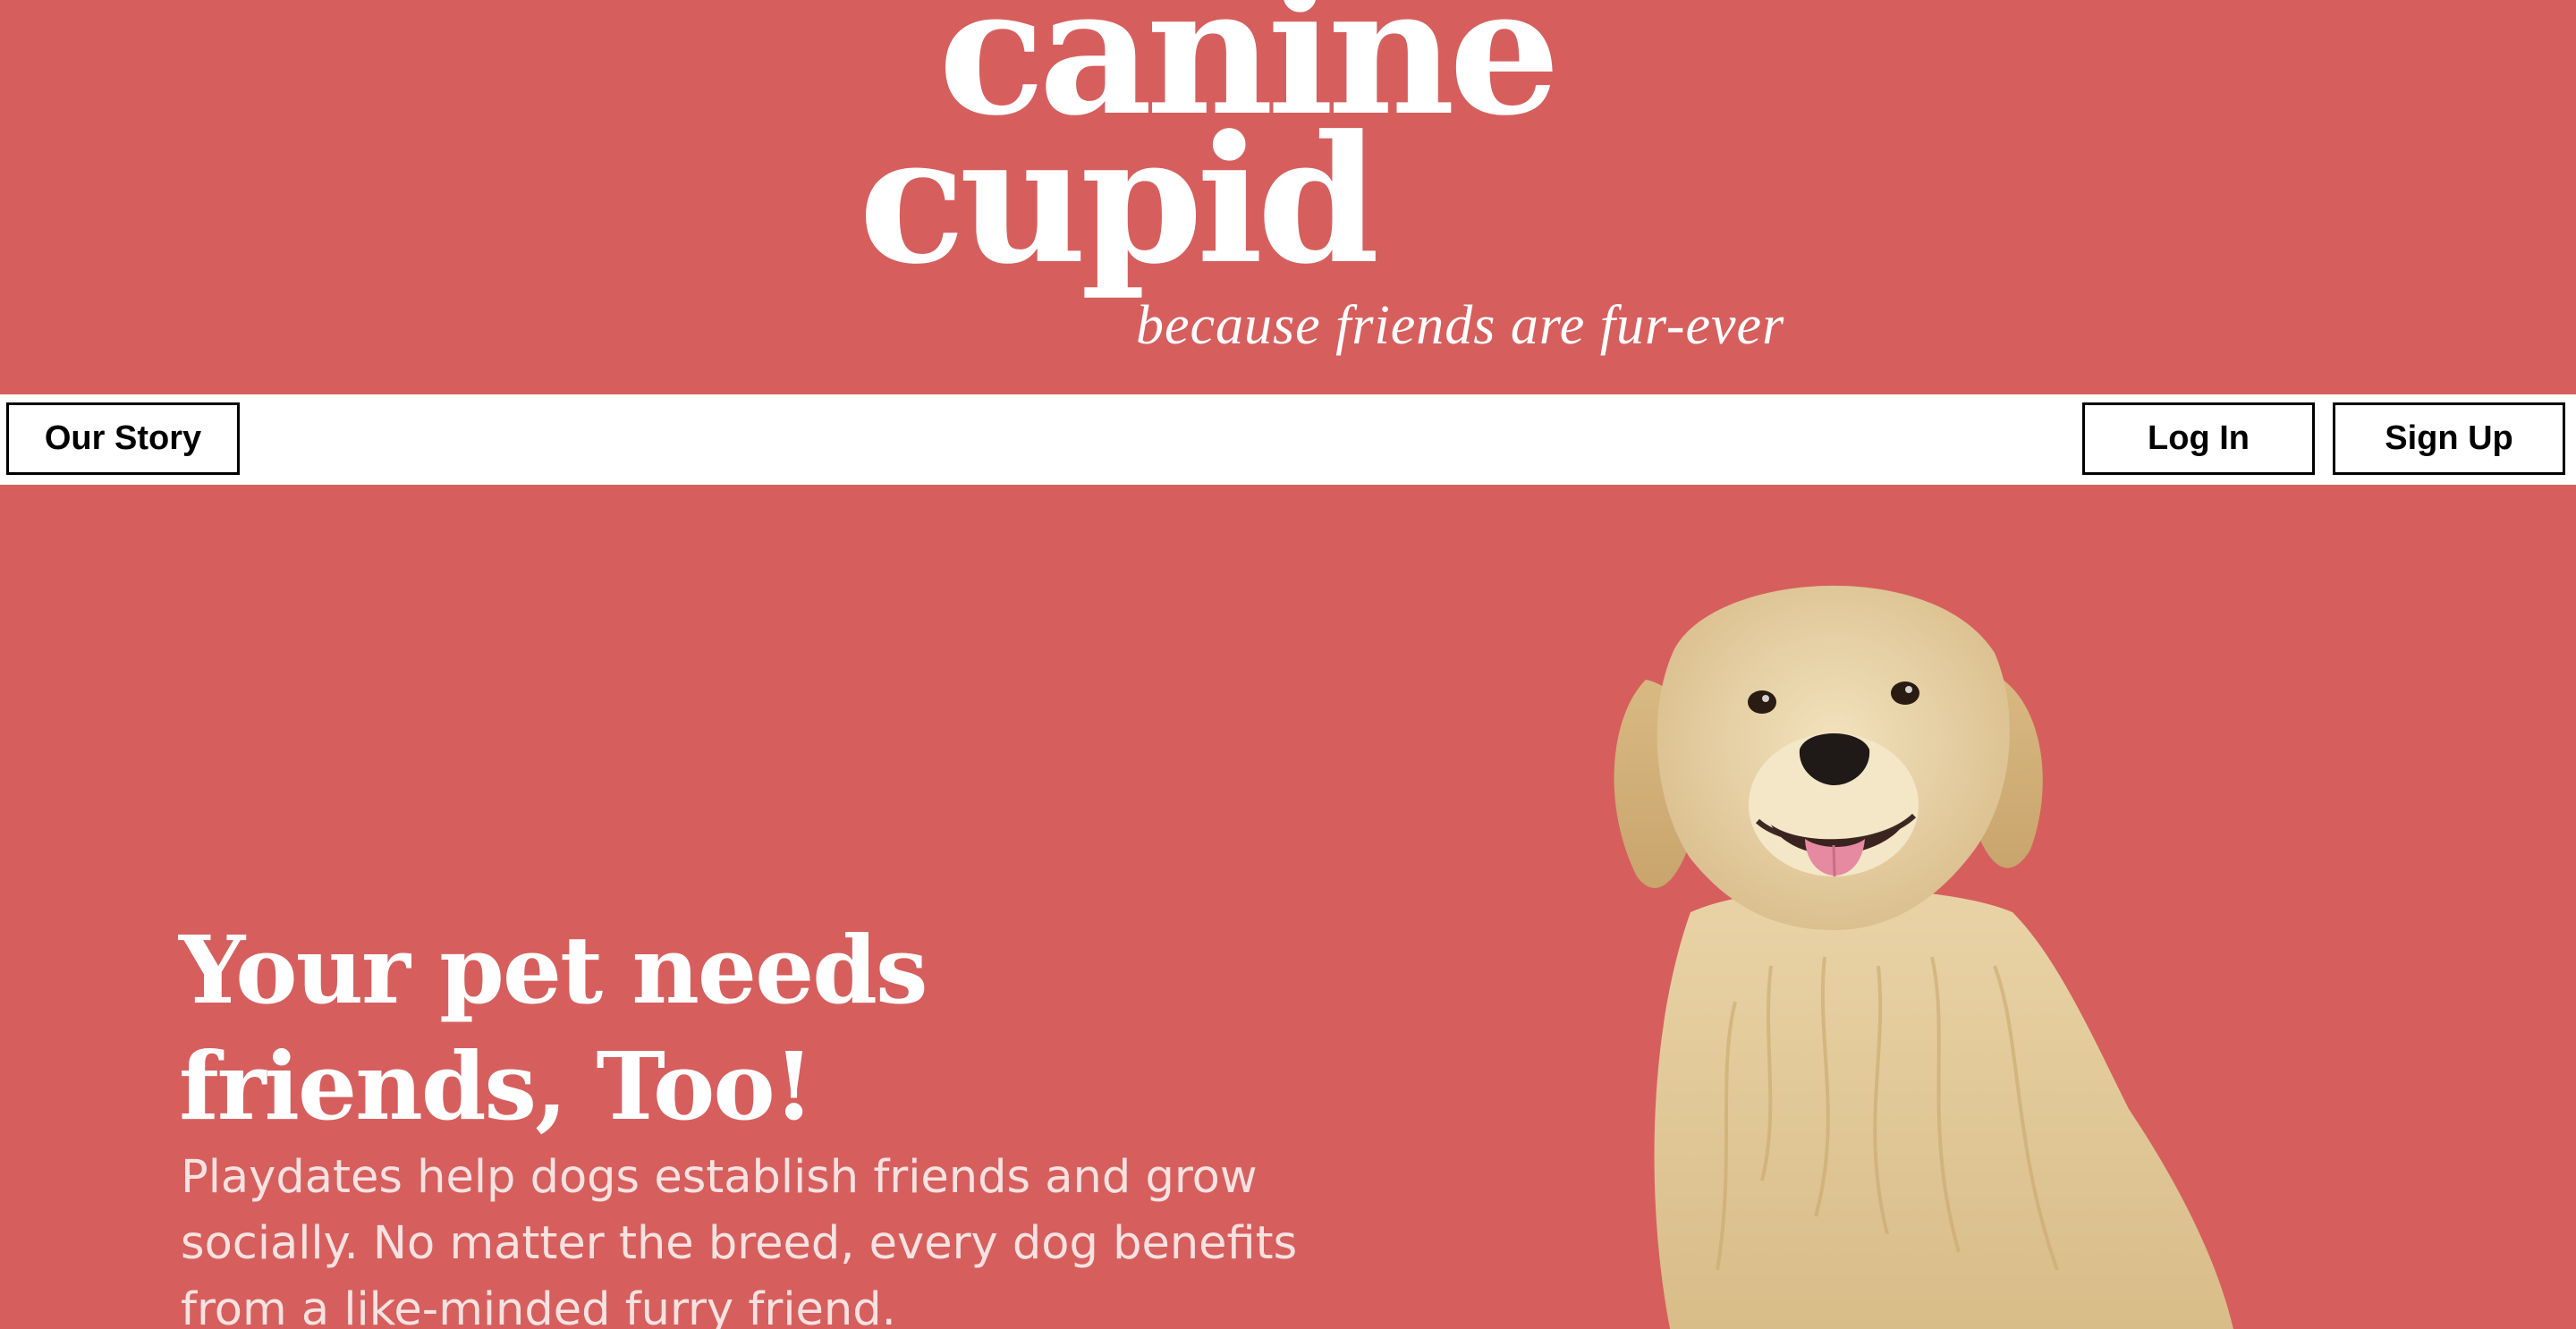 This screenshot has width=2576, height=1329. What do you see at coordinates (1923, 957) in the screenshot?
I see `golden-retriever-image` at bounding box center [1923, 957].